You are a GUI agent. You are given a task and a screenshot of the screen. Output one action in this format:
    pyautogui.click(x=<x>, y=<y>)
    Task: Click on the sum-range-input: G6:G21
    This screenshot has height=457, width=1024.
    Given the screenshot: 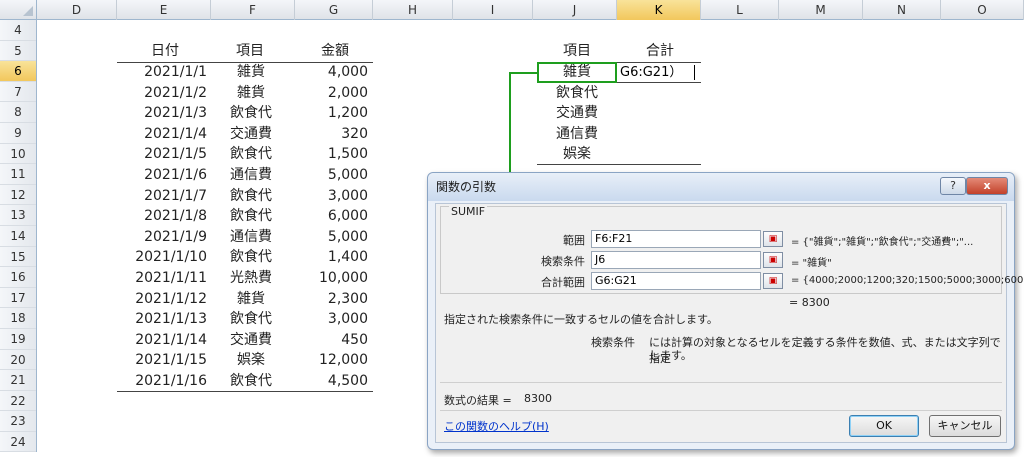 What is the action you would take?
    pyautogui.click(x=676, y=281)
    